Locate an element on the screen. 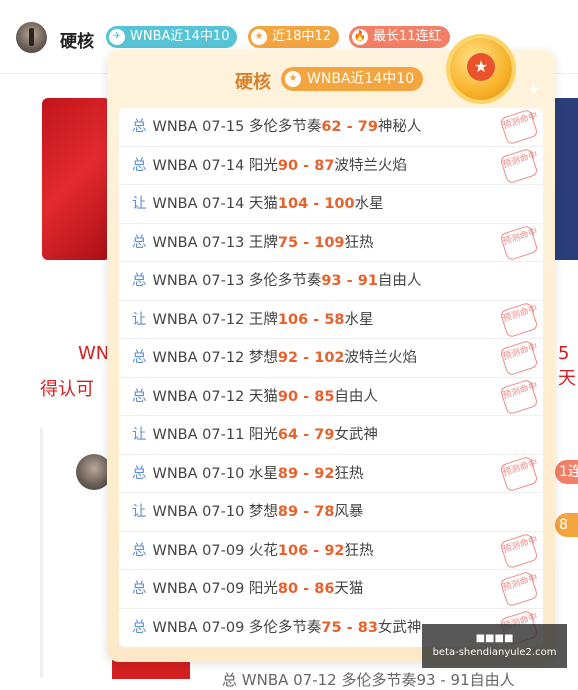  away-team: 风暴 is located at coordinates (349, 512).